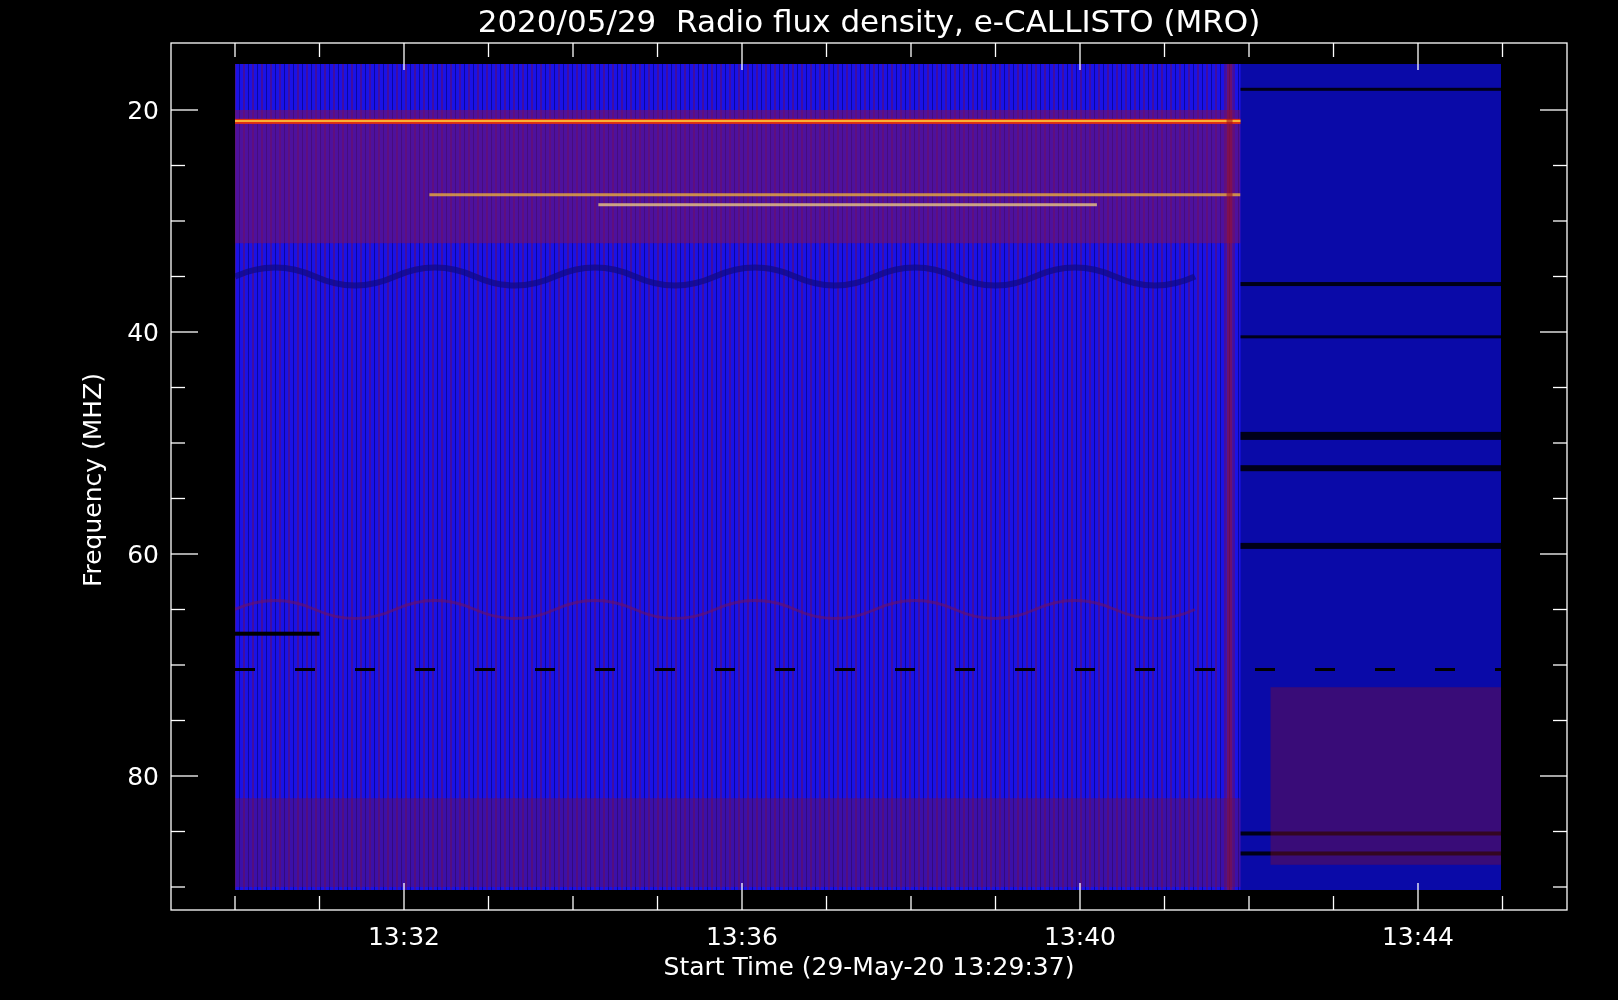 Image resolution: width=1618 pixels, height=1000 pixels. I want to click on plot-title: 2020/05/29 Radio flux density, e-CALLISTO (MRO), so click(869, 21).